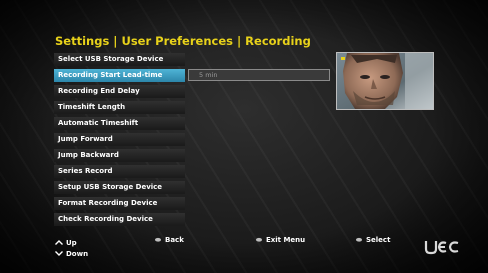 The height and width of the screenshot is (273, 488). What do you see at coordinates (119, 219) in the screenshot?
I see `menu-item-check-recording-device: Check Recording Device` at bounding box center [119, 219].